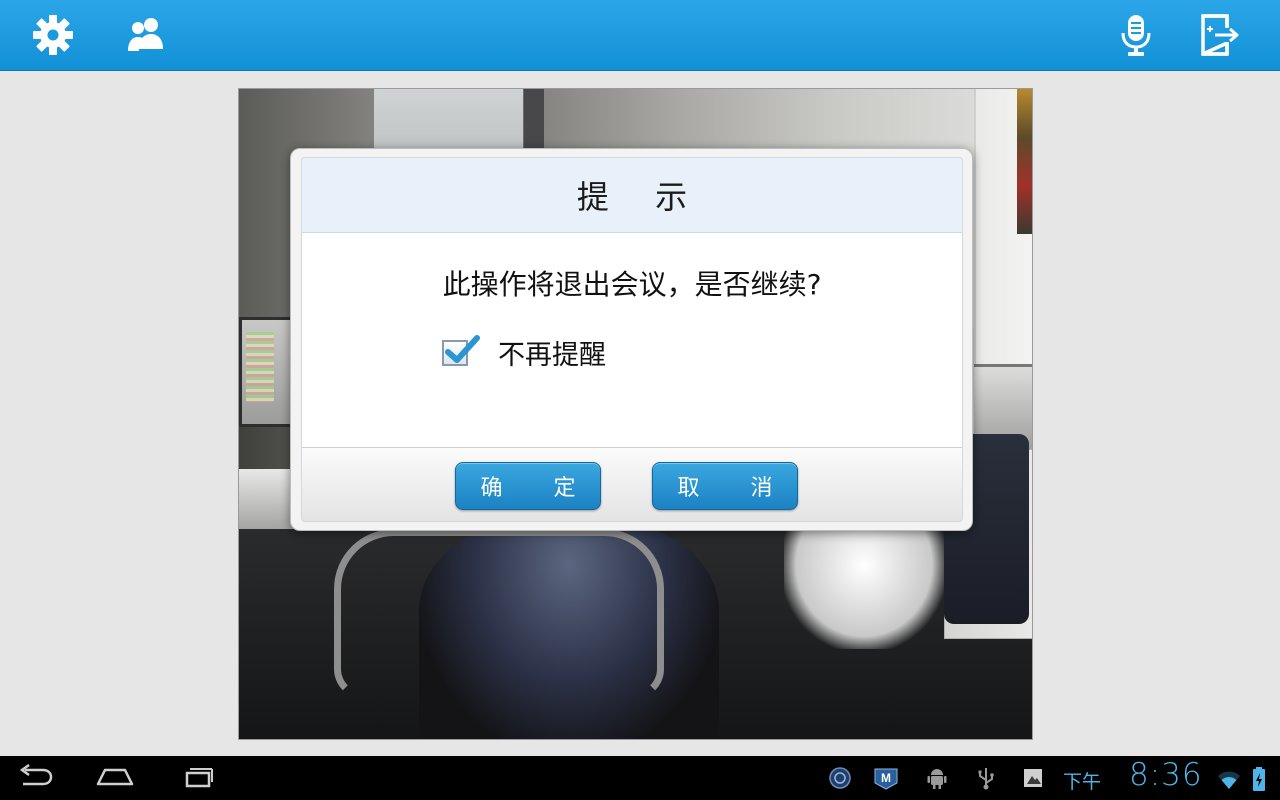 The height and width of the screenshot is (800, 1280). I want to click on checkmark-icon, so click(462, 348).